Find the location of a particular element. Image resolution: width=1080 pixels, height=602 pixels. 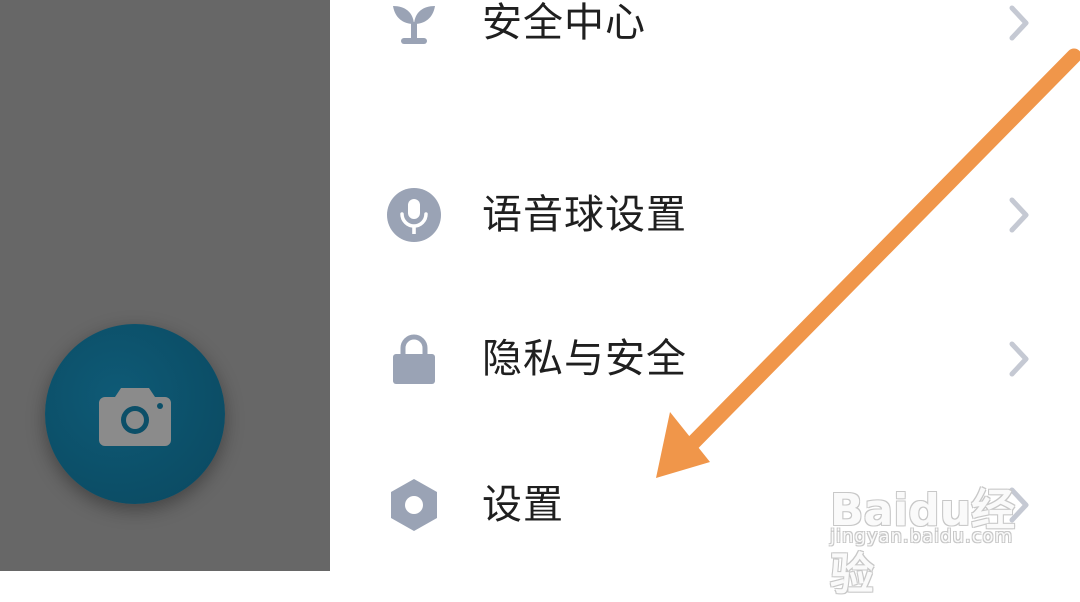

menu-item-label: 语音球设置 is located at coordinates (584, 215).